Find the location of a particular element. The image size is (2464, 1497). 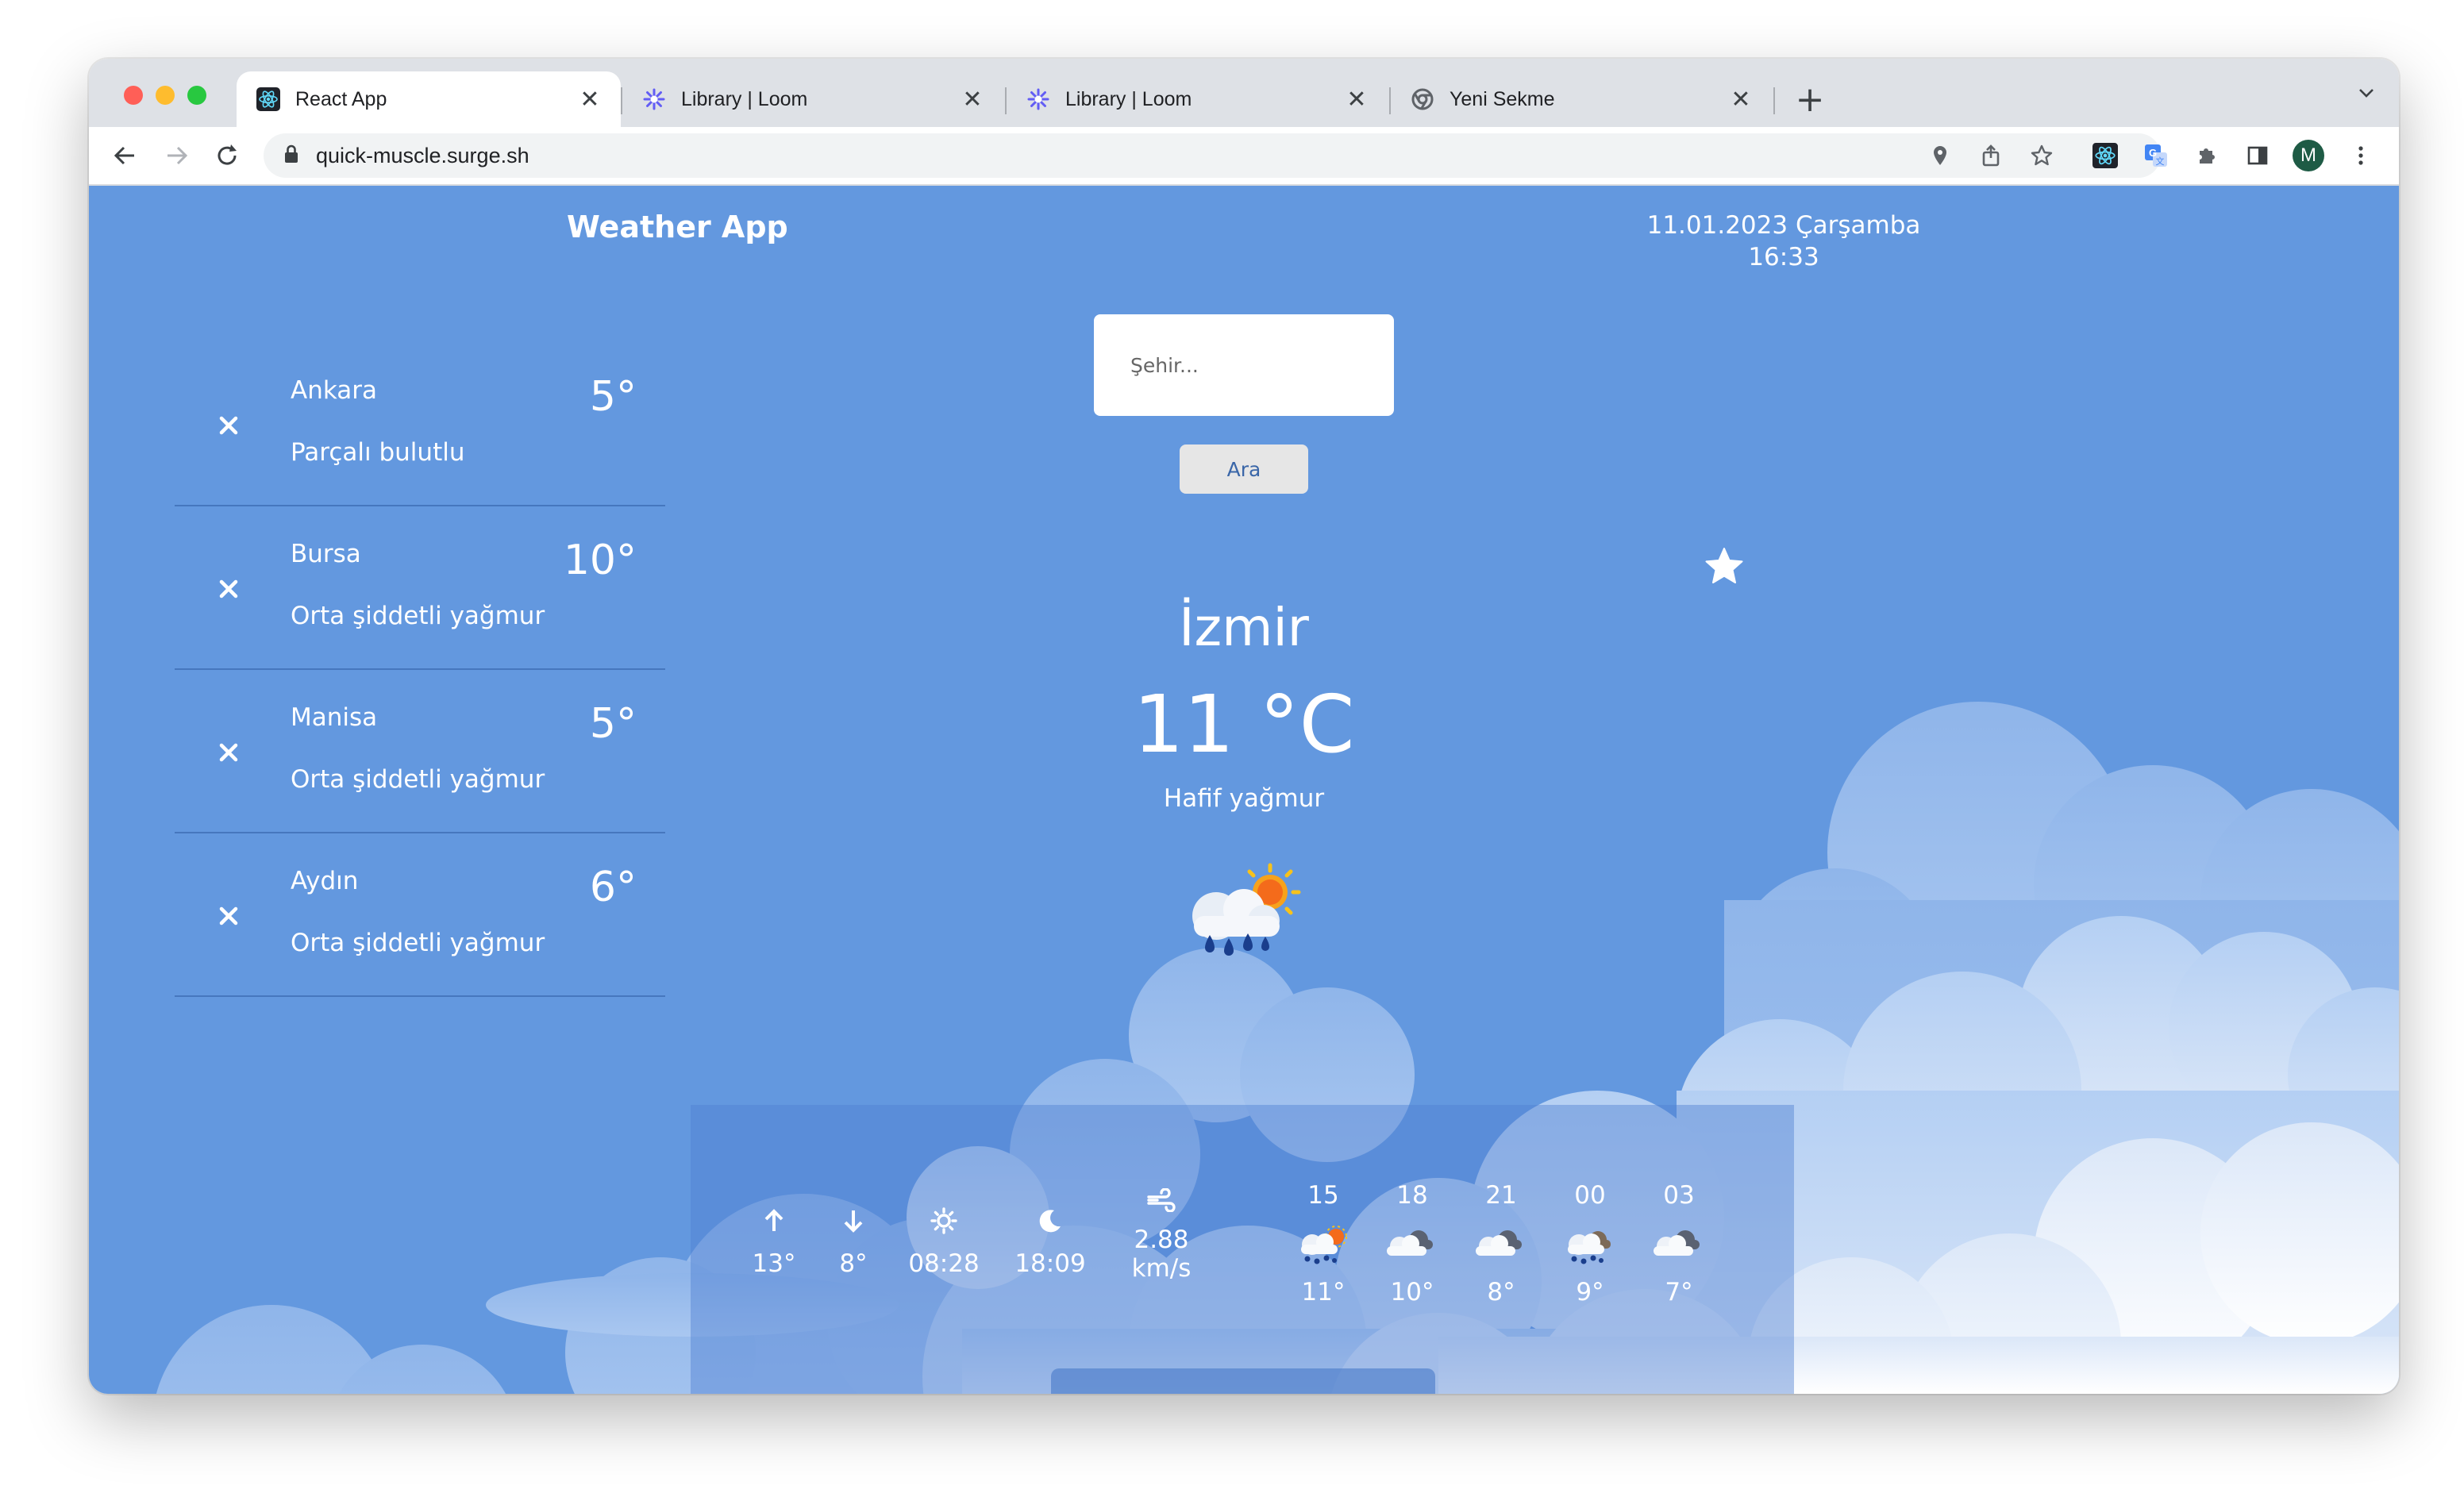

forecast-hour: 18 is located at coordinates (1412, 1195).